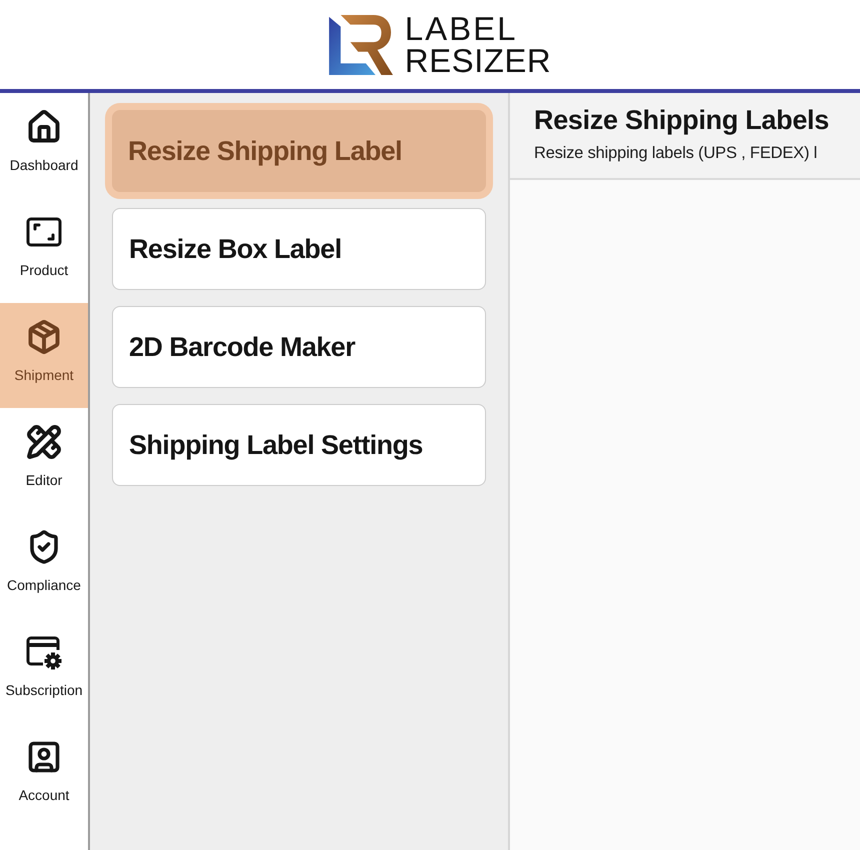 This screenshot has width=860, height=850. Describe the element at coordinates (44, 652) in the screenshot. I see `card-gear-icon` at that location.